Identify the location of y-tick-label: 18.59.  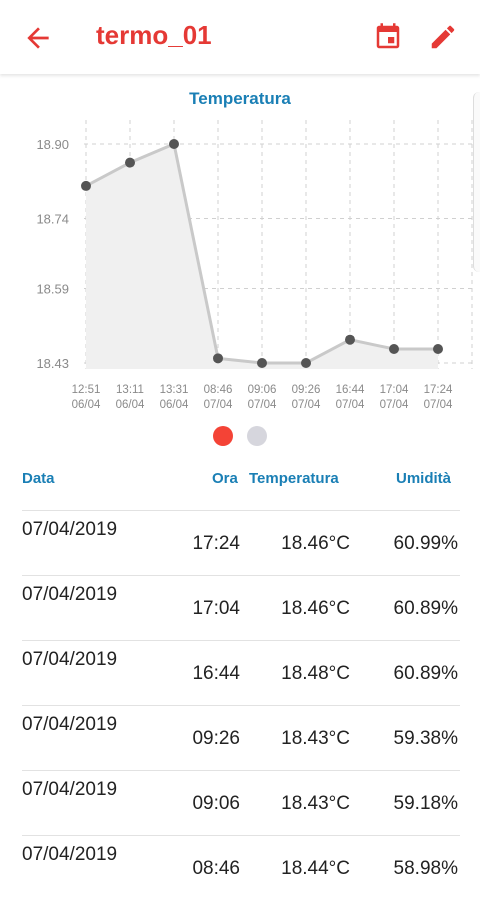
(52, 288).